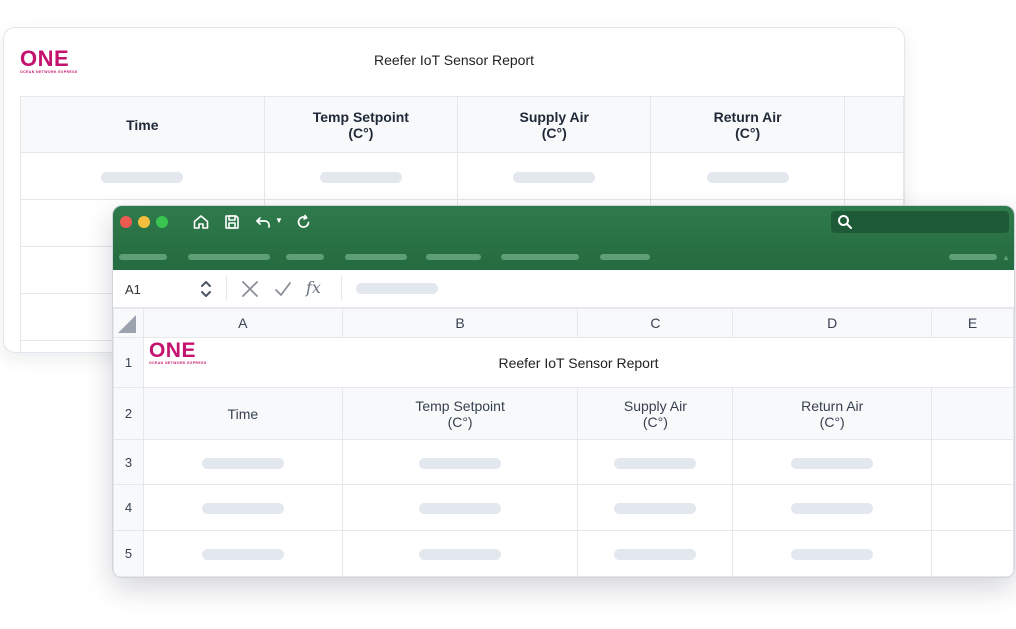  I want to click on sheet-row-3: 3, so click(563, 462).